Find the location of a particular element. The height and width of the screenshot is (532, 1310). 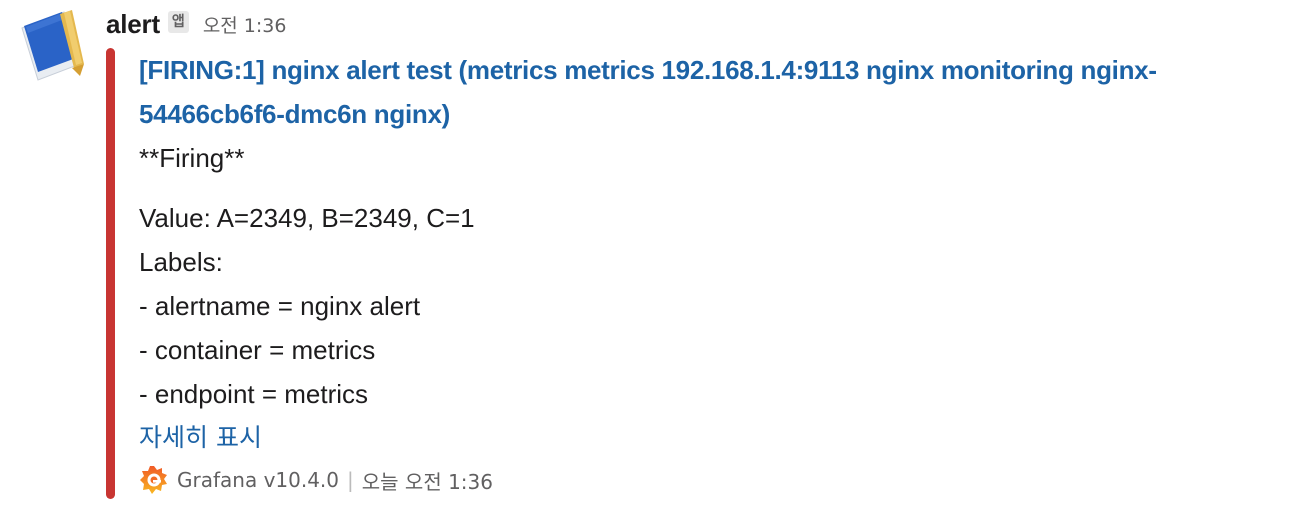

message-timestamp: 오전 1:36 is located at coordinates (245, 24).